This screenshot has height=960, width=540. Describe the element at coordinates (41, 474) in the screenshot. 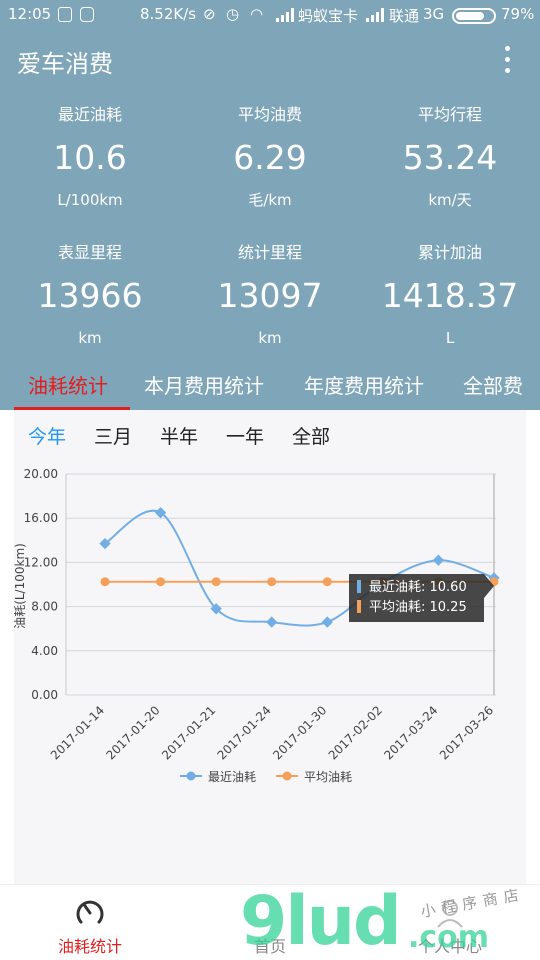

I see `y-tick-label: 20.00` at that location.